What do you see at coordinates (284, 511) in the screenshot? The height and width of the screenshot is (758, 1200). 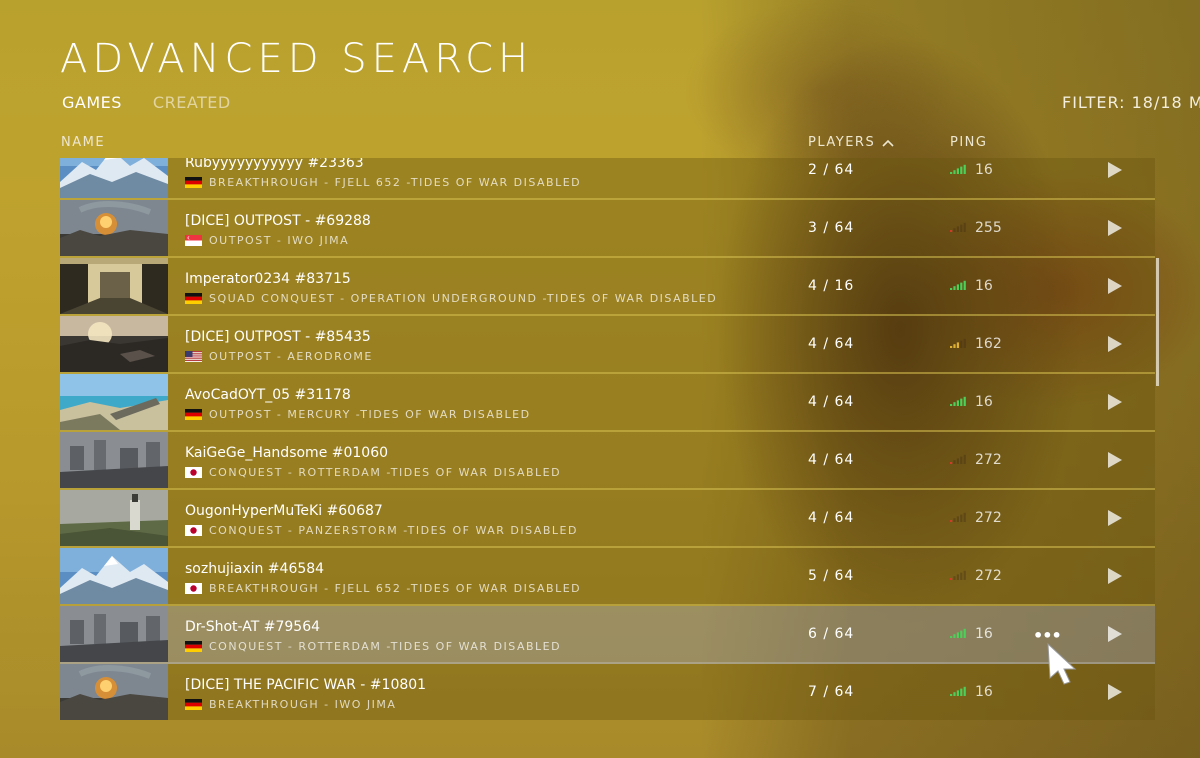 I see `server-name: OugonHyperMuTeKi #60687` at bounding box center [284, 511].